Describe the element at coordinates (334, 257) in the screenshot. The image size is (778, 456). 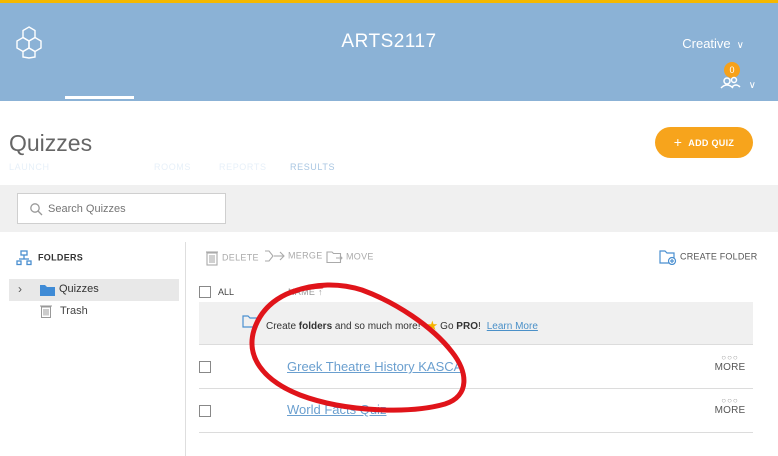
I see `move-icon` at that location.